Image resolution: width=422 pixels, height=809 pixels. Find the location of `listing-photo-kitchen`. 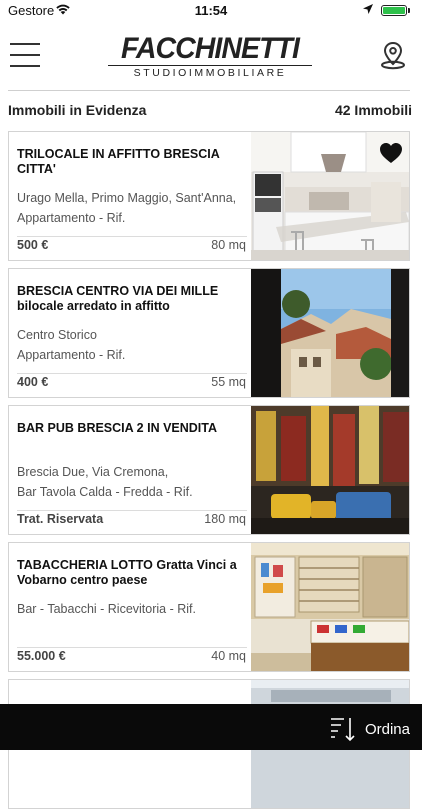

listing-photo-kitchen is located at coordinates (330, 196).